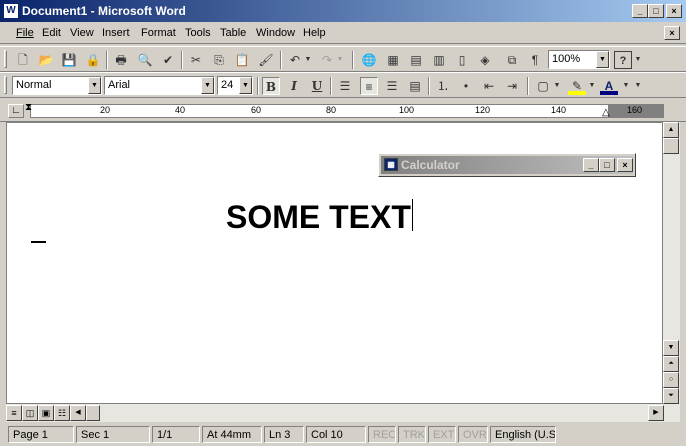  Describe the element at coordinates (671, 130) in the screenshot. I see `scroll-up-icon: ▲` at that location.